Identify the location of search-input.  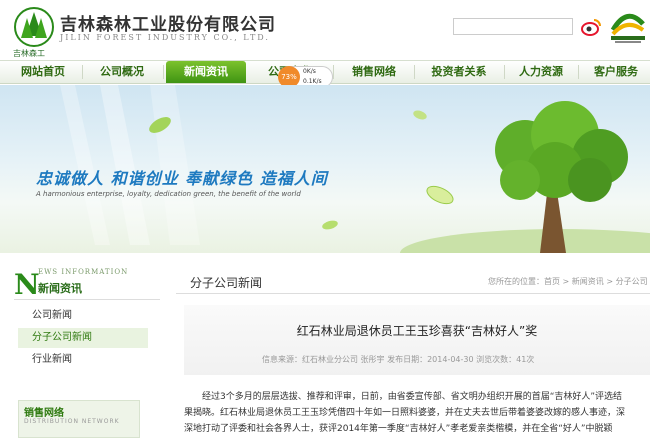
(513, 26).